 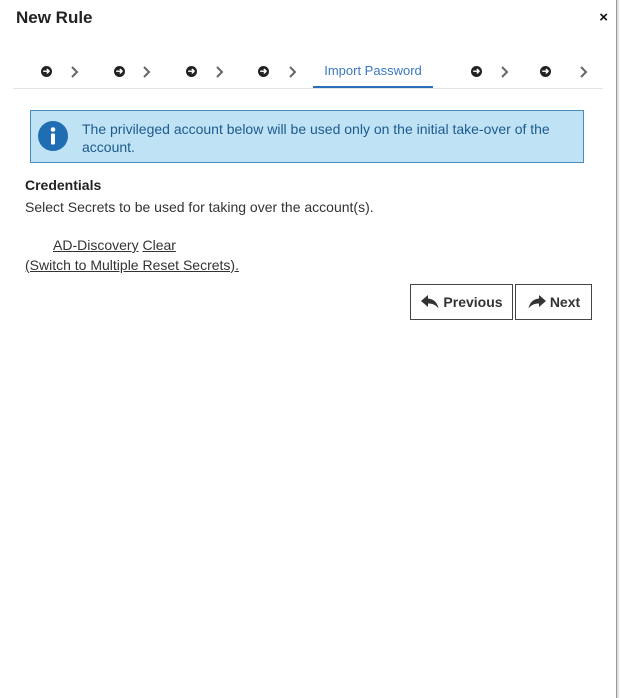 I want to click on forward-arrow-icon, so click(x=537, y=302).